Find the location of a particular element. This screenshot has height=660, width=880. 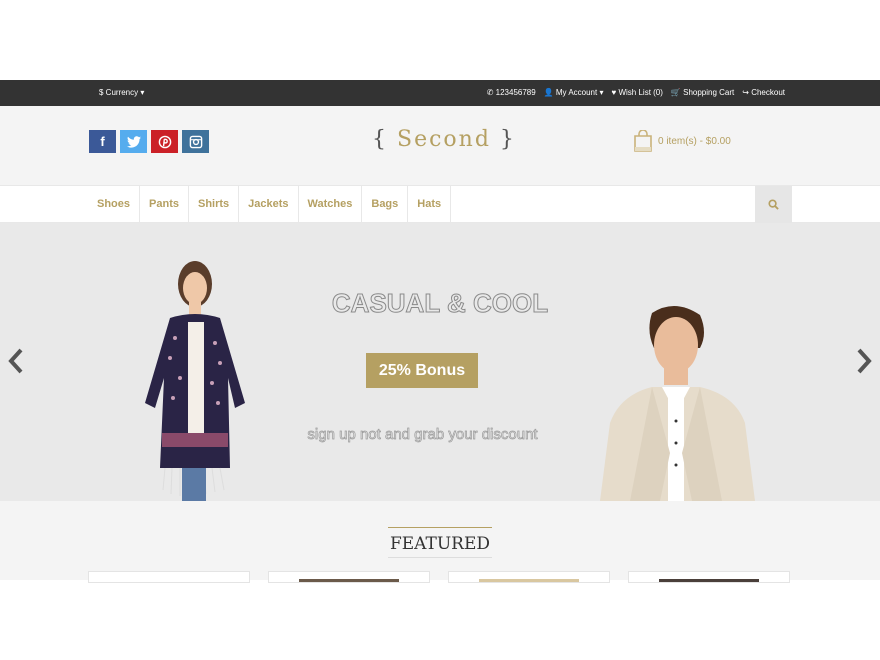

currency-label: Currency is located at coordinates (122, 92).